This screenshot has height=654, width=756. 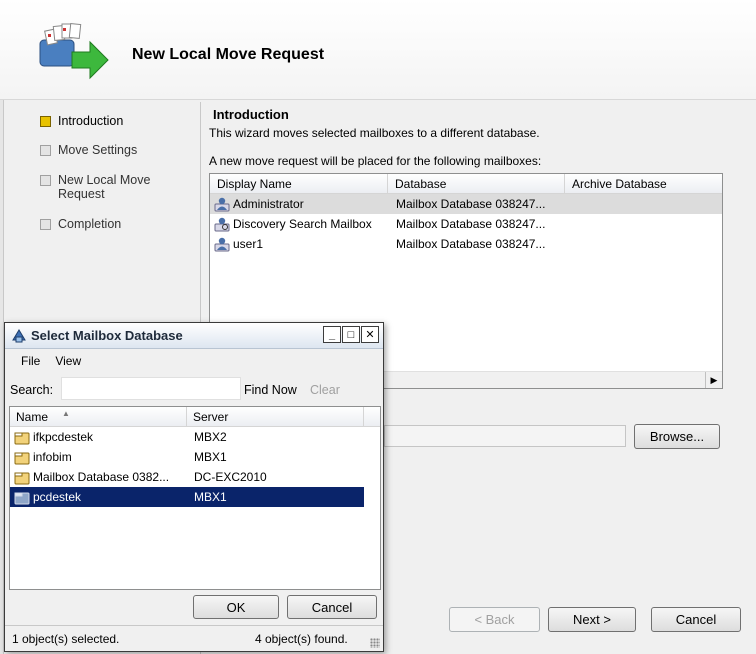 I want to click on column-header-database: Database, so click(x=476, y=183).